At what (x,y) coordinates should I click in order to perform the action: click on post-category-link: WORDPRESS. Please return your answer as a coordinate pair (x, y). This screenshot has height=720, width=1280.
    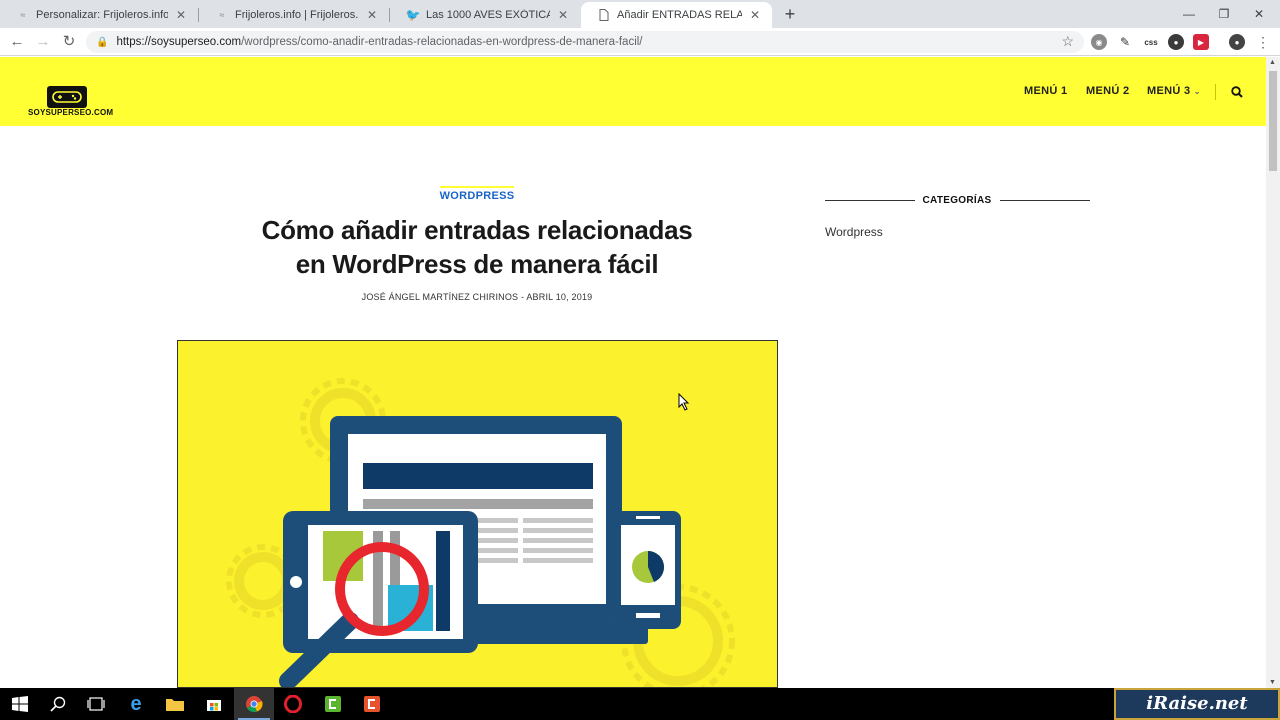
    Looking at the image, I should click on (477, 194).